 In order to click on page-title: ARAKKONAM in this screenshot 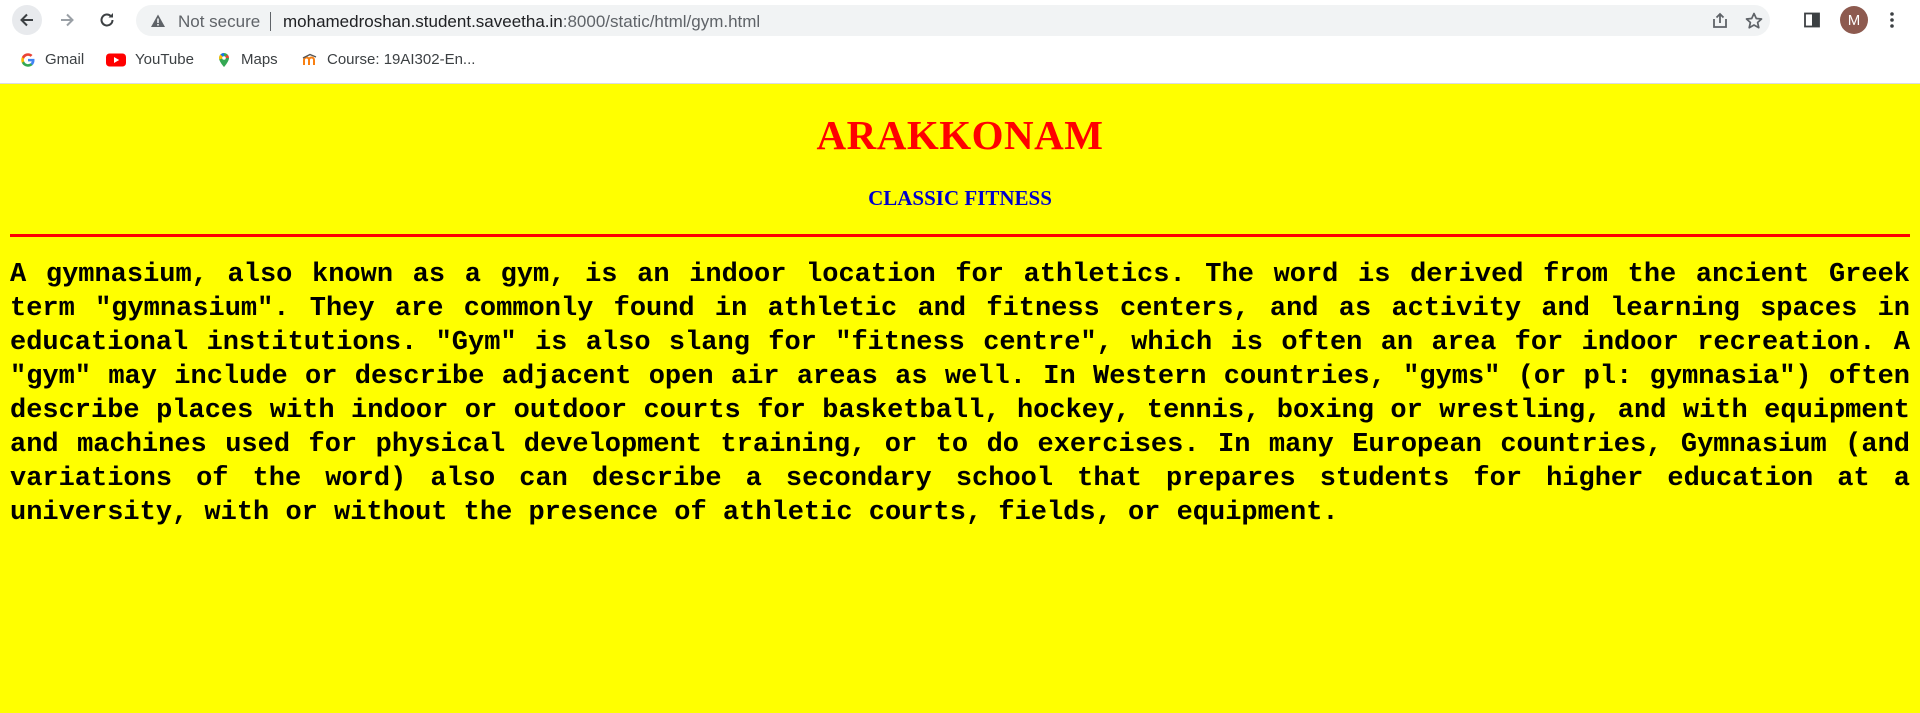, I will do `click(960, 135)`.